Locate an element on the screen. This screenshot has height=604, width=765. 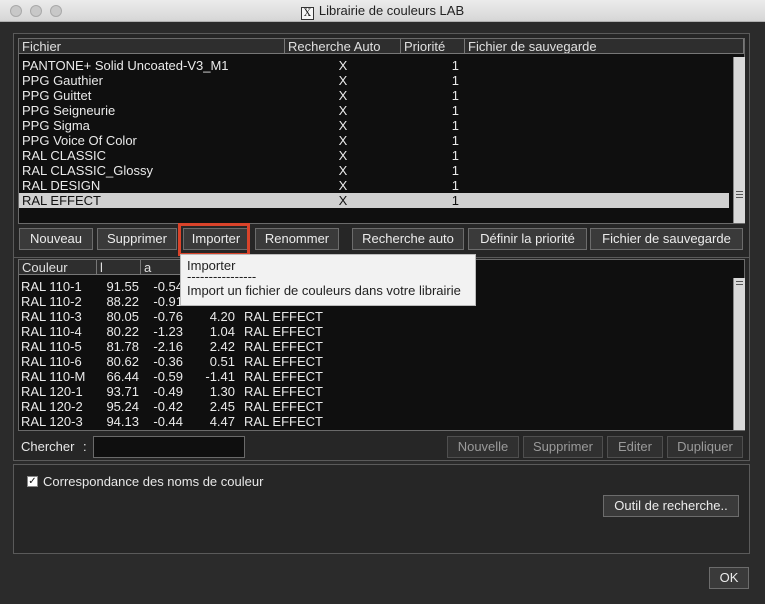
backup-file-button: Fichier de sauvegarde is located at coordinates (666, 239).